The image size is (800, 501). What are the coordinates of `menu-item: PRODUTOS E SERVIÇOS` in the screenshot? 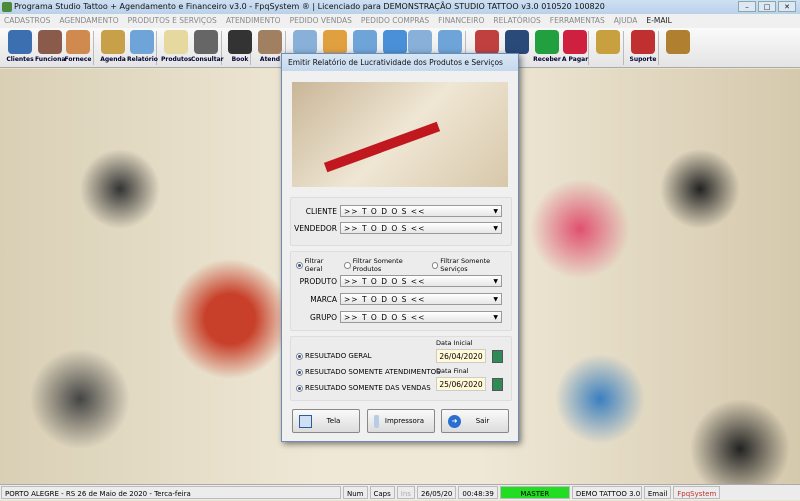 It's located at (172, 21).